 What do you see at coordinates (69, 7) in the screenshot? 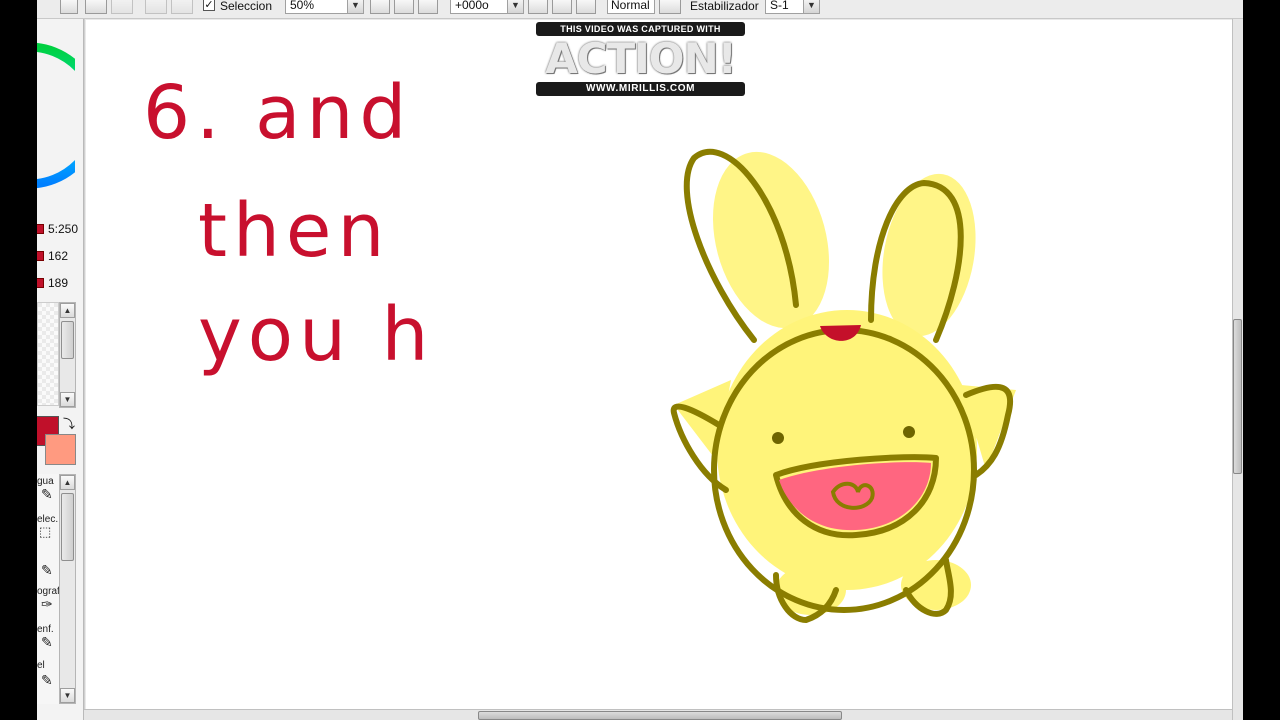
I see `toolbar-menu-button` at bounding box center [69, 7].